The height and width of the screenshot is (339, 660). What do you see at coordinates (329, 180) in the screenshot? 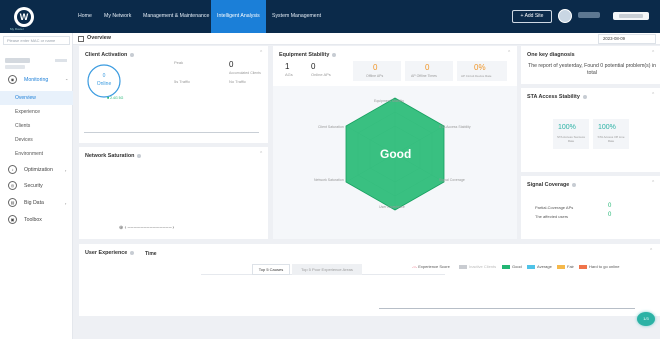
I see `radar-label-network: Network Saturation` at bounding box center [329, 180].